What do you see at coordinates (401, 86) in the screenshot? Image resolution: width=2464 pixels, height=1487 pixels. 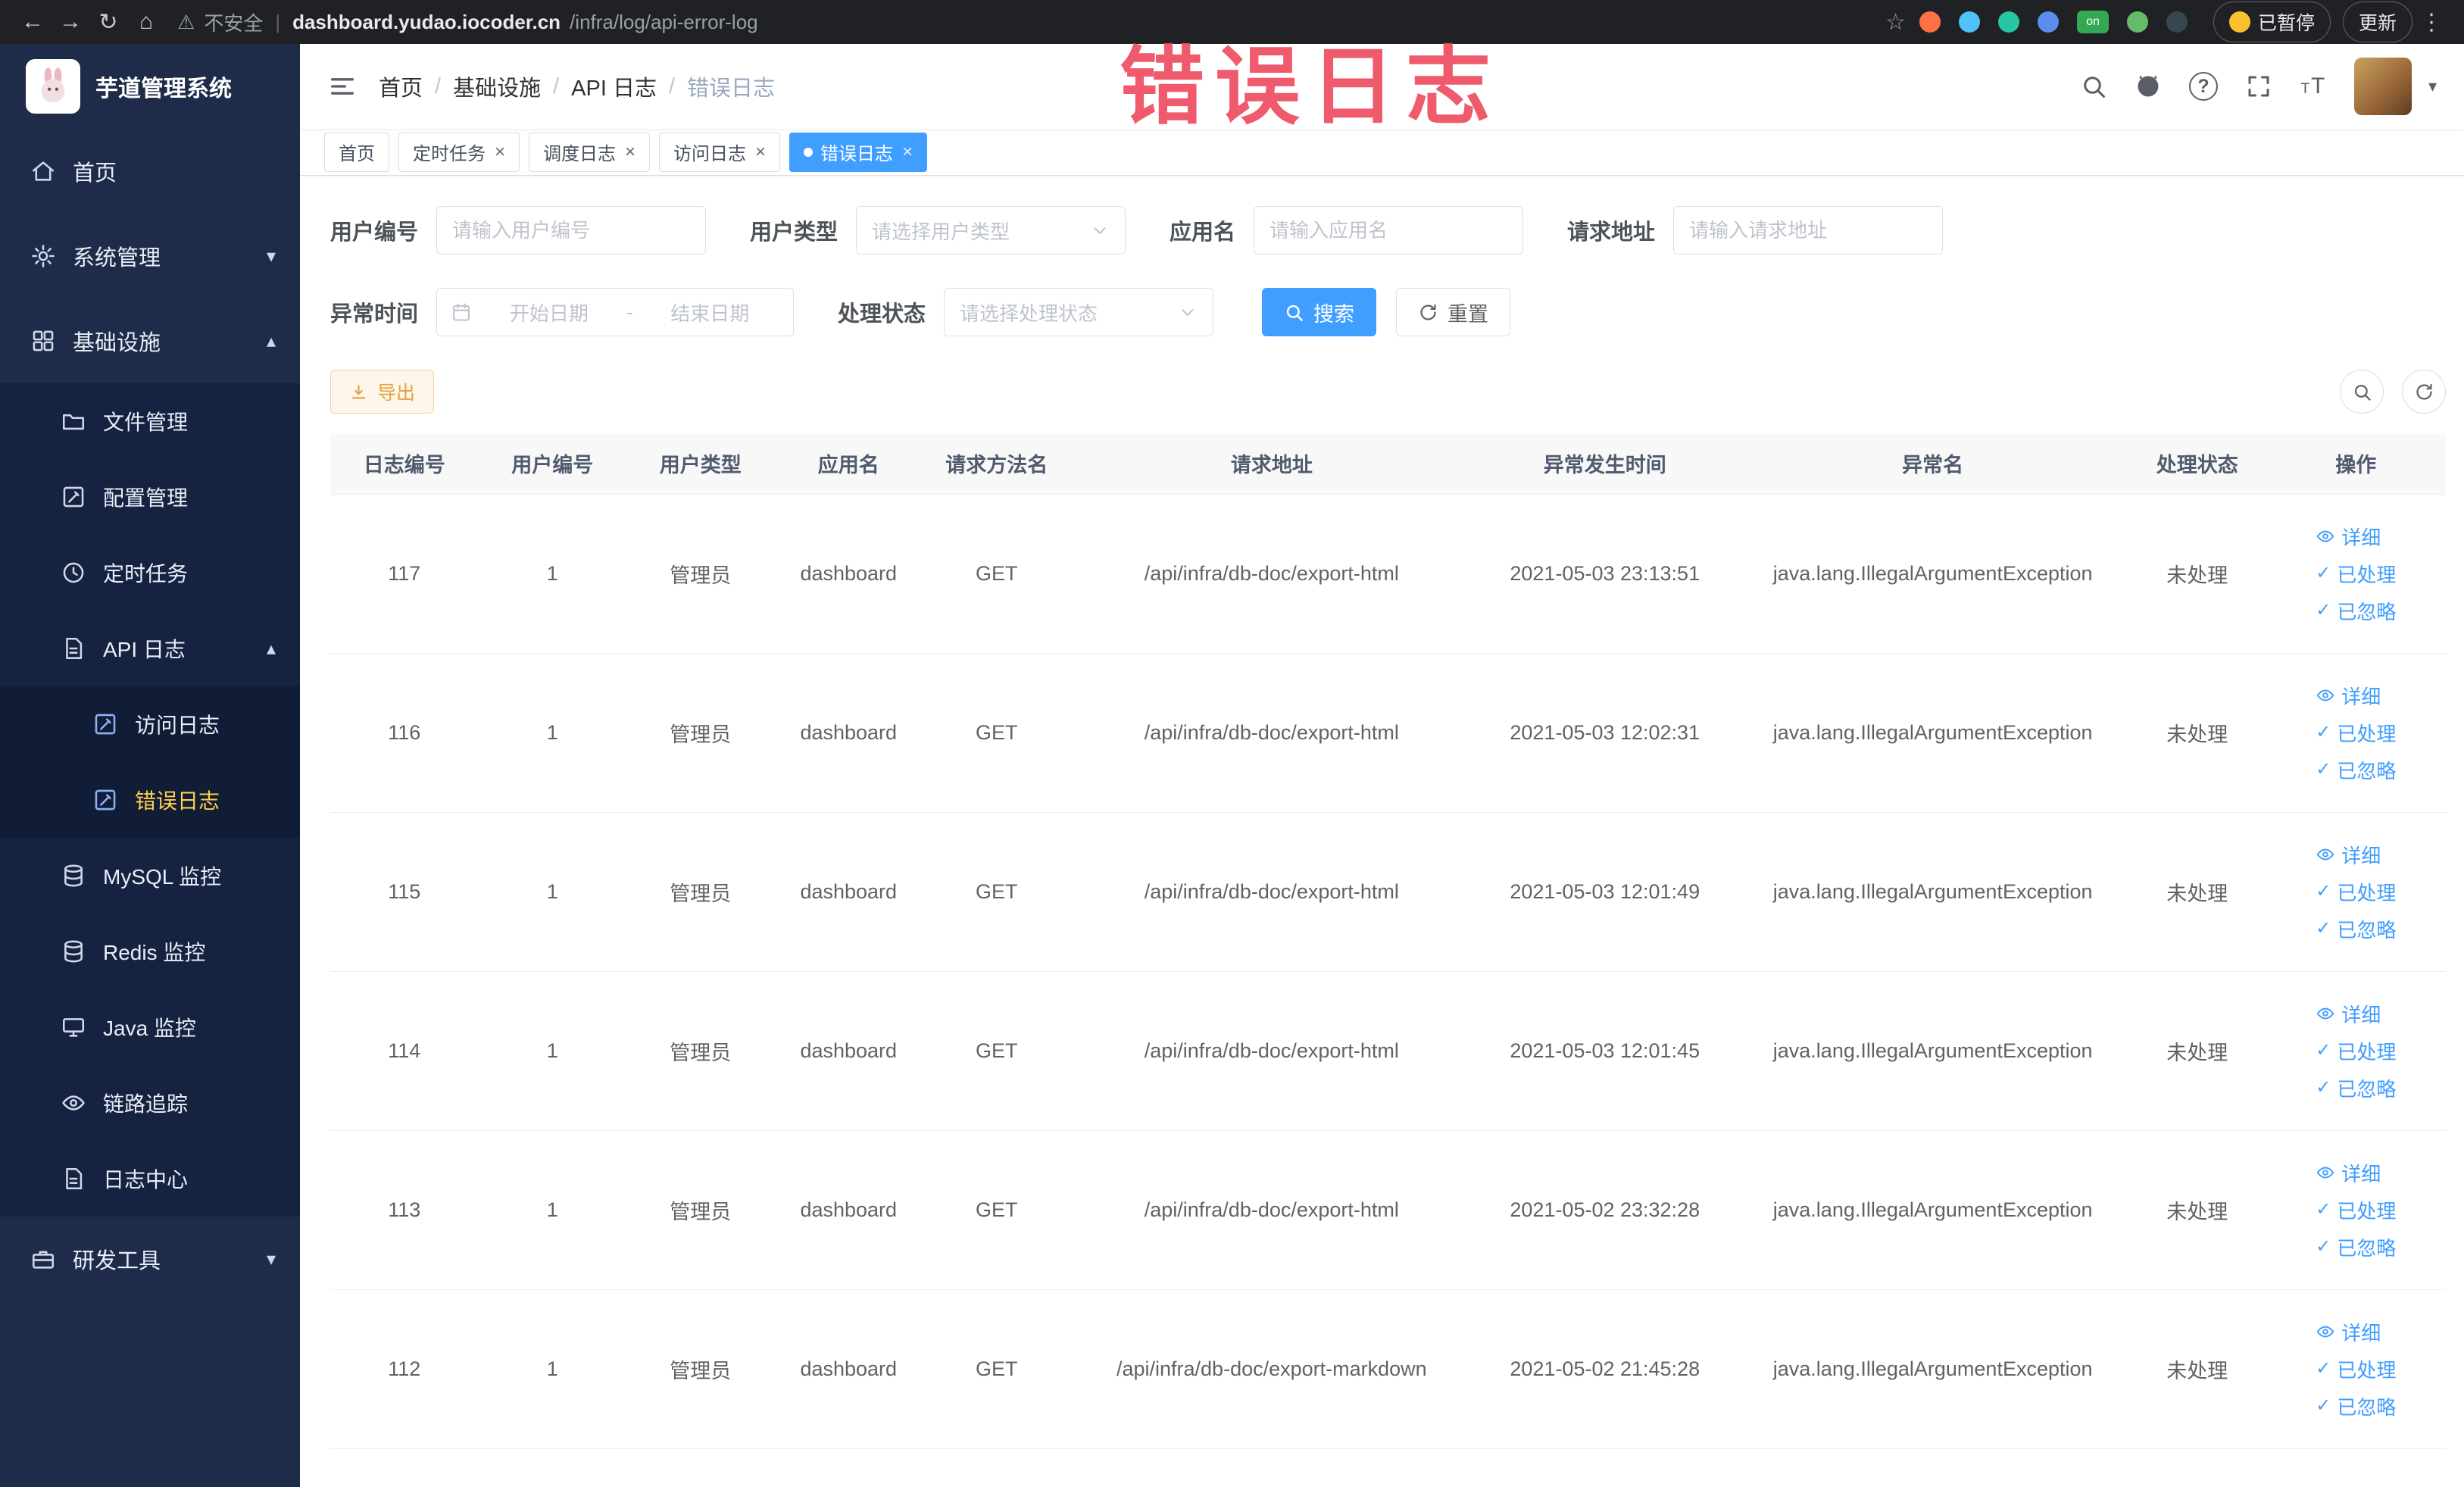 I see `breadcrumb-item: 首页` at bounding box center [401, 86].